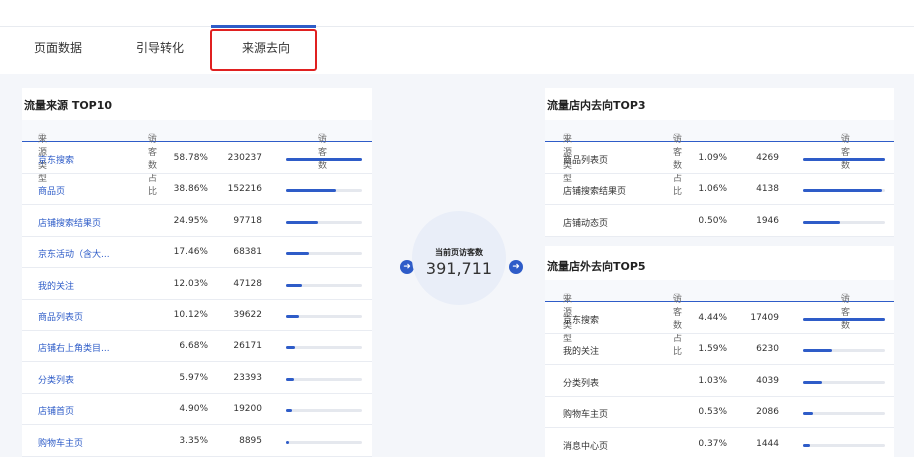 This screenshot has height=457, width=914. I want to click on visitor-ratio: 1.06%, so click(712, 189).